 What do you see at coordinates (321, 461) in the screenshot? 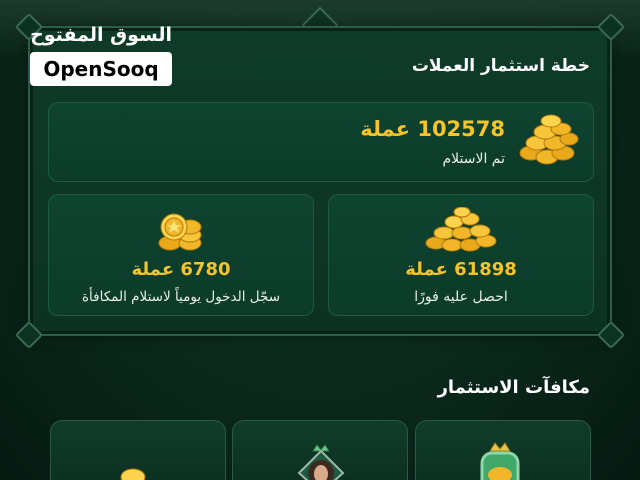
I see `avatar-crown-icon` at bounding box center [321, 461].